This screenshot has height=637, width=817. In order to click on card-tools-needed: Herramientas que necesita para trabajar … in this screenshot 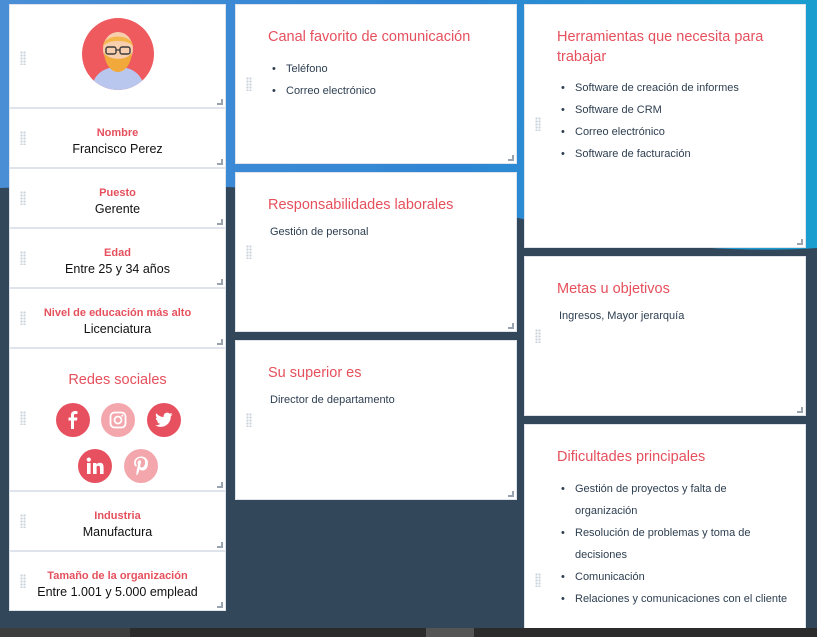, I will do `click(665, 126)`.